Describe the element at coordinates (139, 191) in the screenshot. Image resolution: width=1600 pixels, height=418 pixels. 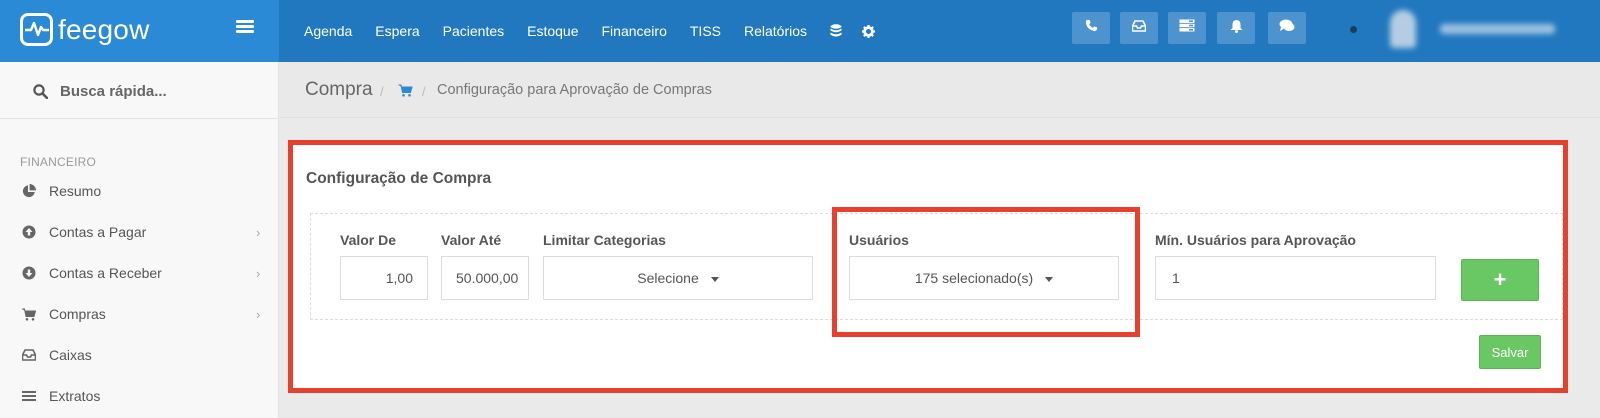
I see `sidebar-item-resumo: Resumo` at that location.